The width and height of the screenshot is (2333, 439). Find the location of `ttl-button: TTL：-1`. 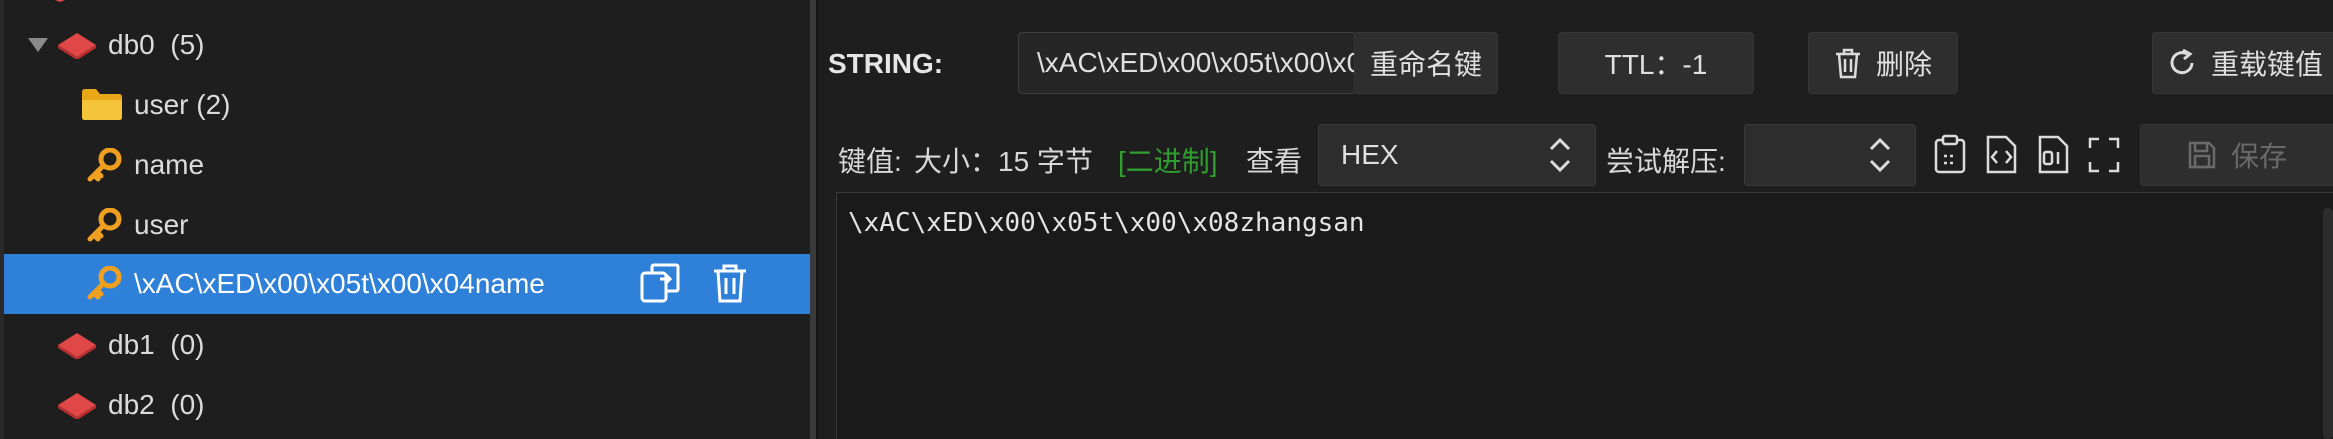

ttl-button: TTL：-1 is located at coordinates (1656, 63).